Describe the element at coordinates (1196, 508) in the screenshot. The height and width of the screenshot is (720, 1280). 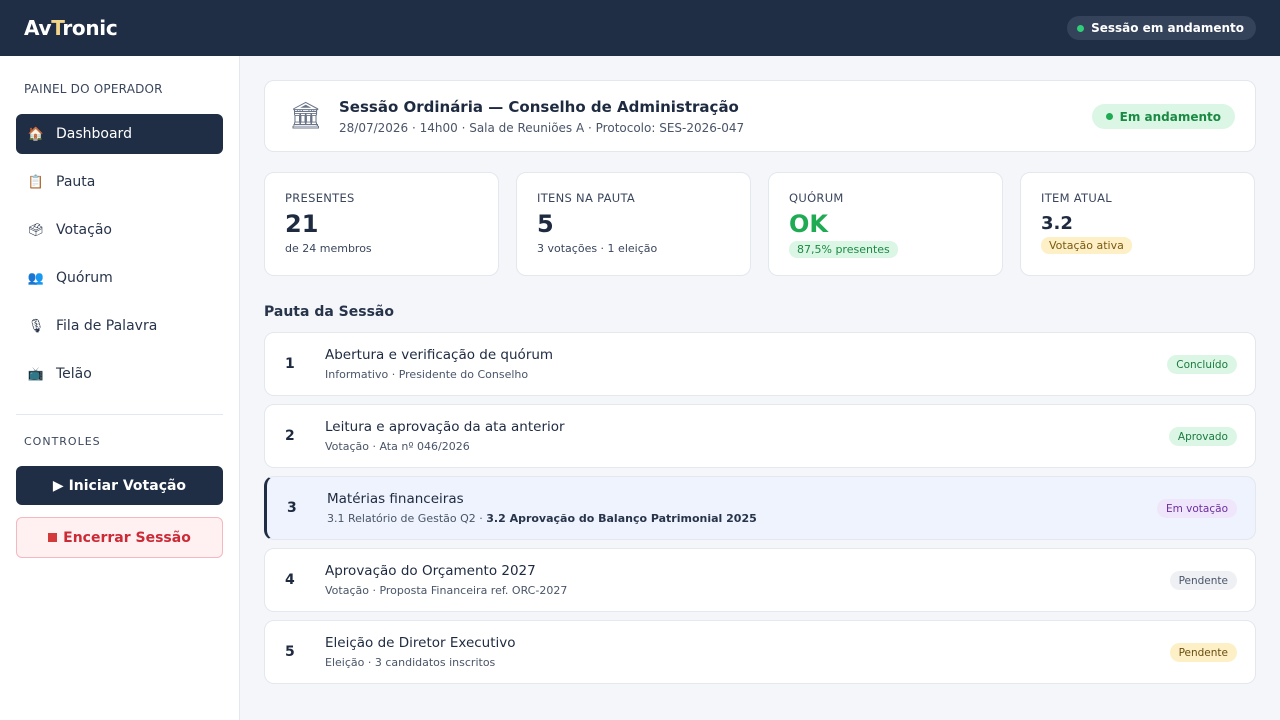
I see `status-badge: Em votação` at that location.